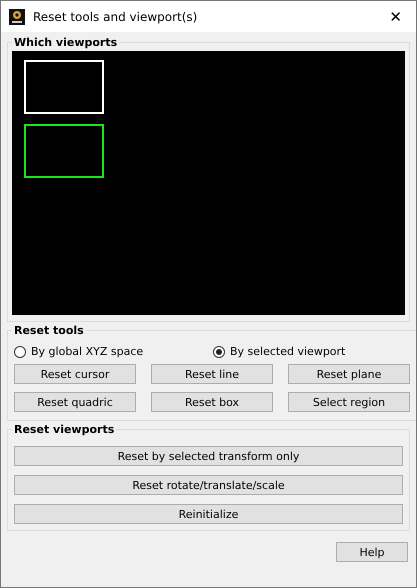 The height and width of the screenshot is (588, 417). Describe the element at coordinates (212, 402) in the screenshot. I see `tool-reset-button: Reset box` at that location.